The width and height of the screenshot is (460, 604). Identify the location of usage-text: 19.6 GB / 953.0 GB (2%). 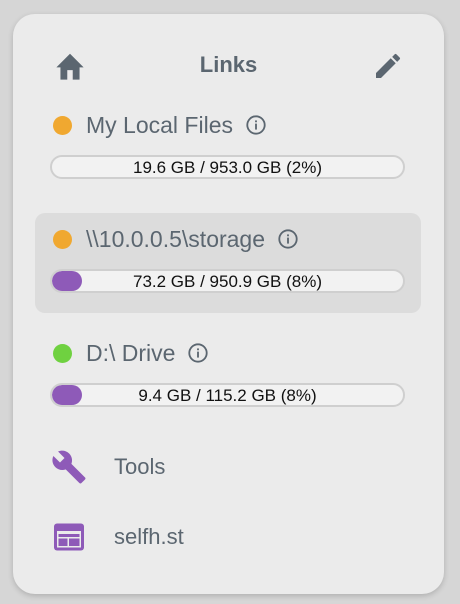
(227, 167).